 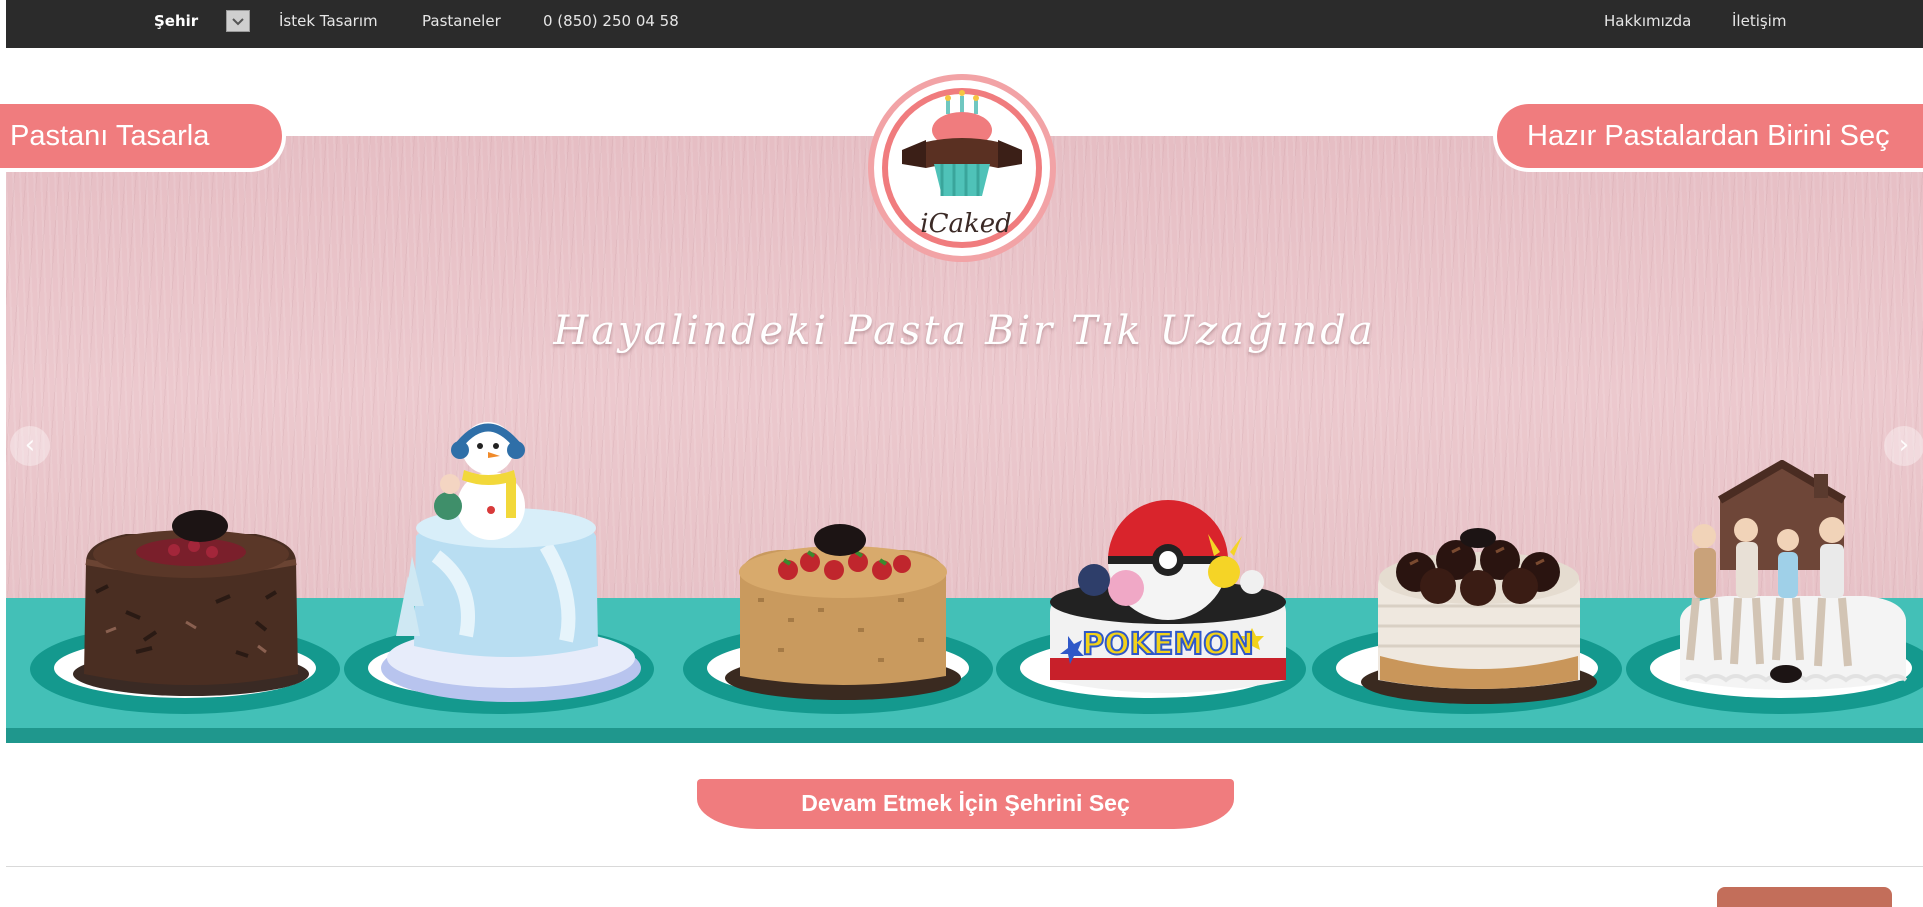 I want to click on slider-prev-button: ‹, so click(x=30, y=446).